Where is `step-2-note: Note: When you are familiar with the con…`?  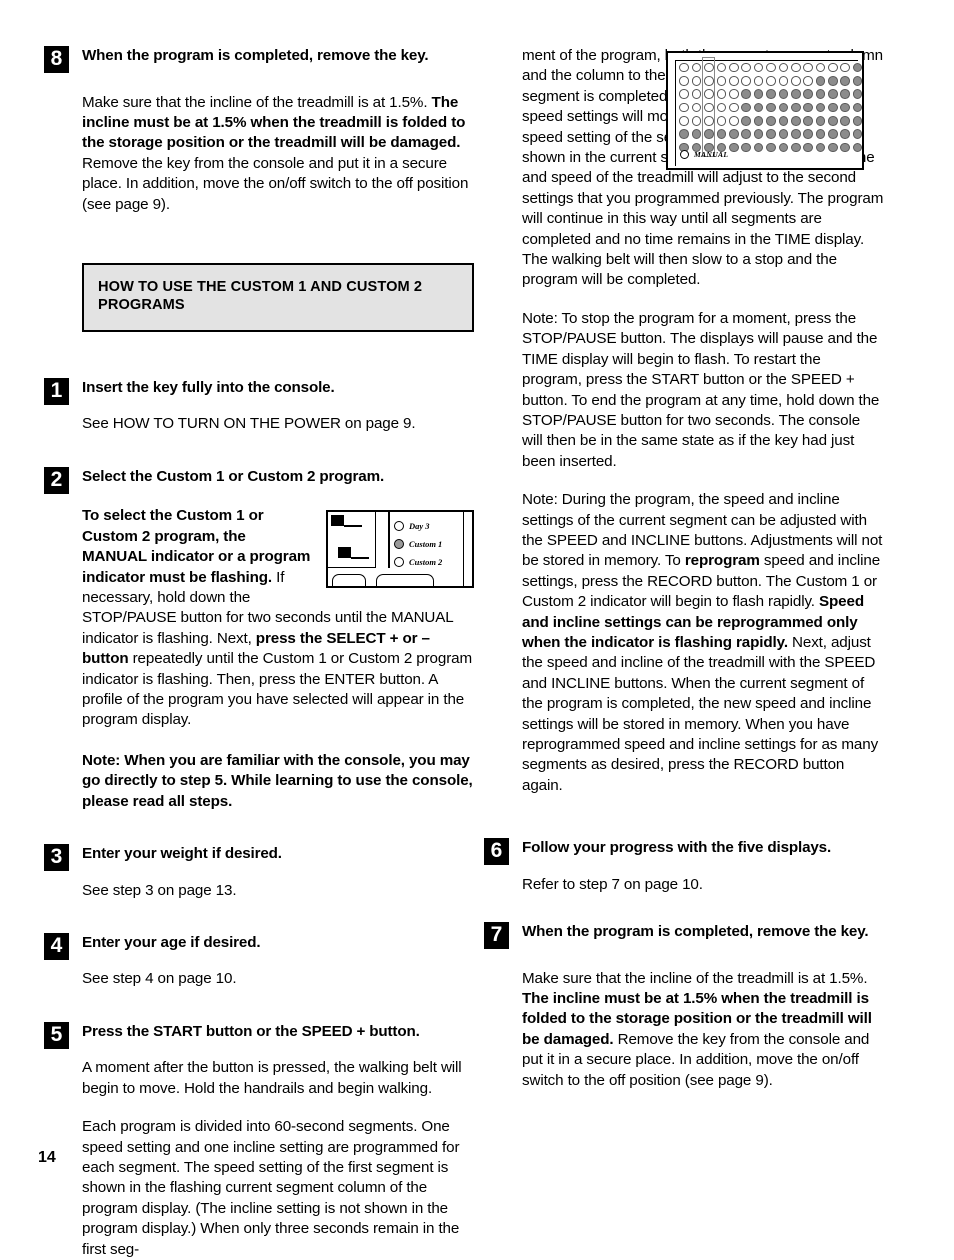
step-2-note: Note: When you are familiar with the con… is located at coordinates (277, 780).